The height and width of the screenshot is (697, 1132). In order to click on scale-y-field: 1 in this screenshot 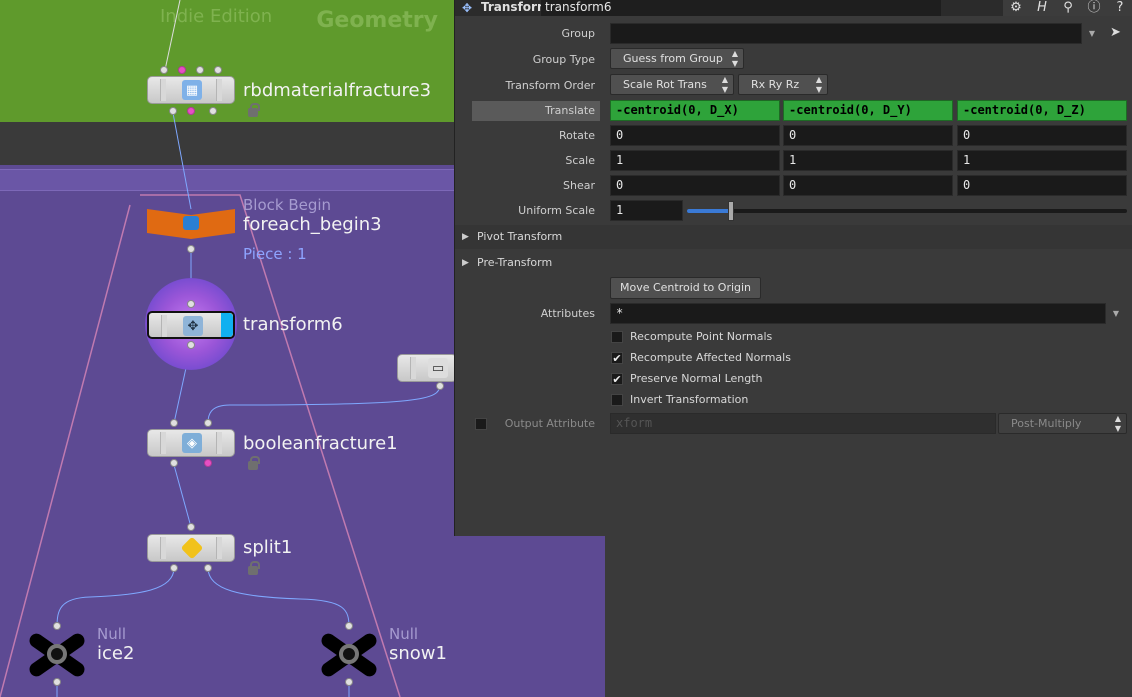, I will do `click(868, 160)`.